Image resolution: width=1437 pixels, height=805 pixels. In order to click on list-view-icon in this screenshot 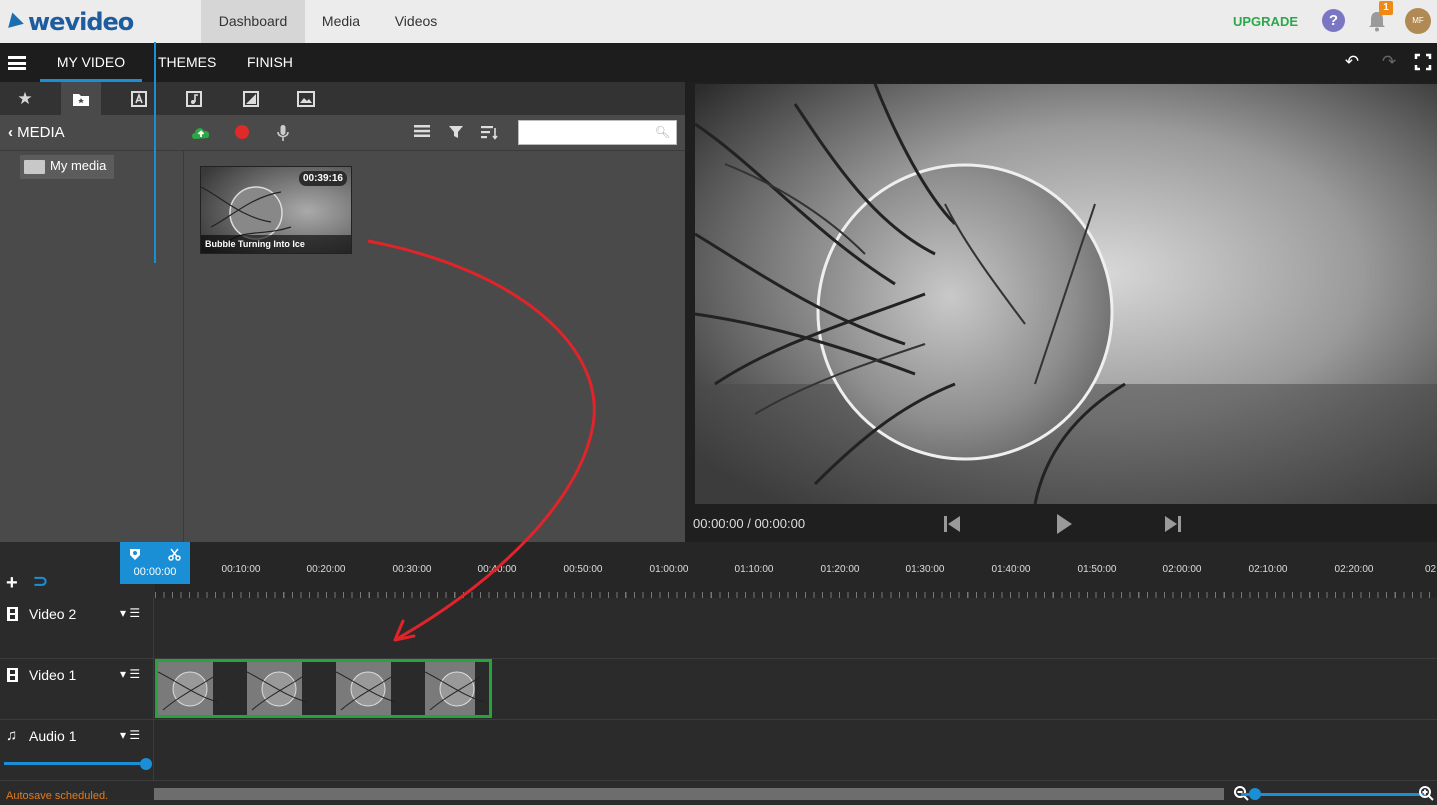, I will do `click(422, 133)`.